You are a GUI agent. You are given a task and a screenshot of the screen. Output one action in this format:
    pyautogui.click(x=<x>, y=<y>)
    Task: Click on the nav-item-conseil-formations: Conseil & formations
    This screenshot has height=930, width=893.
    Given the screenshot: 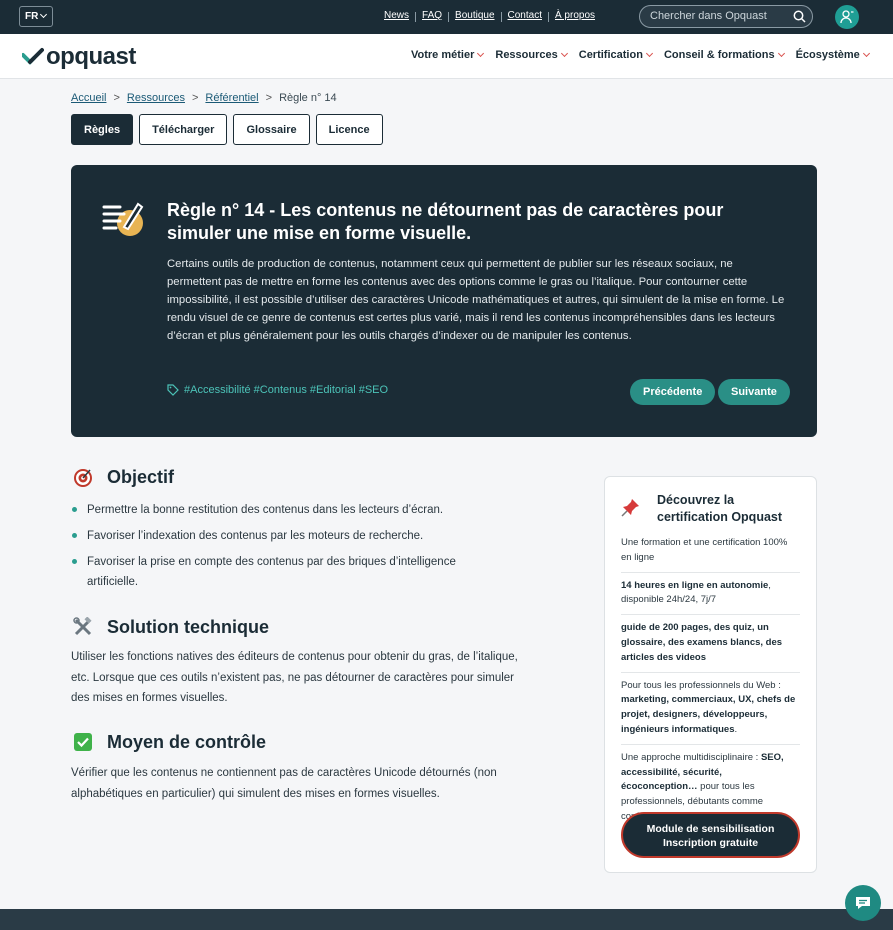 What is the action you would take?
    pyautogui.click(x=724, y=55)
    